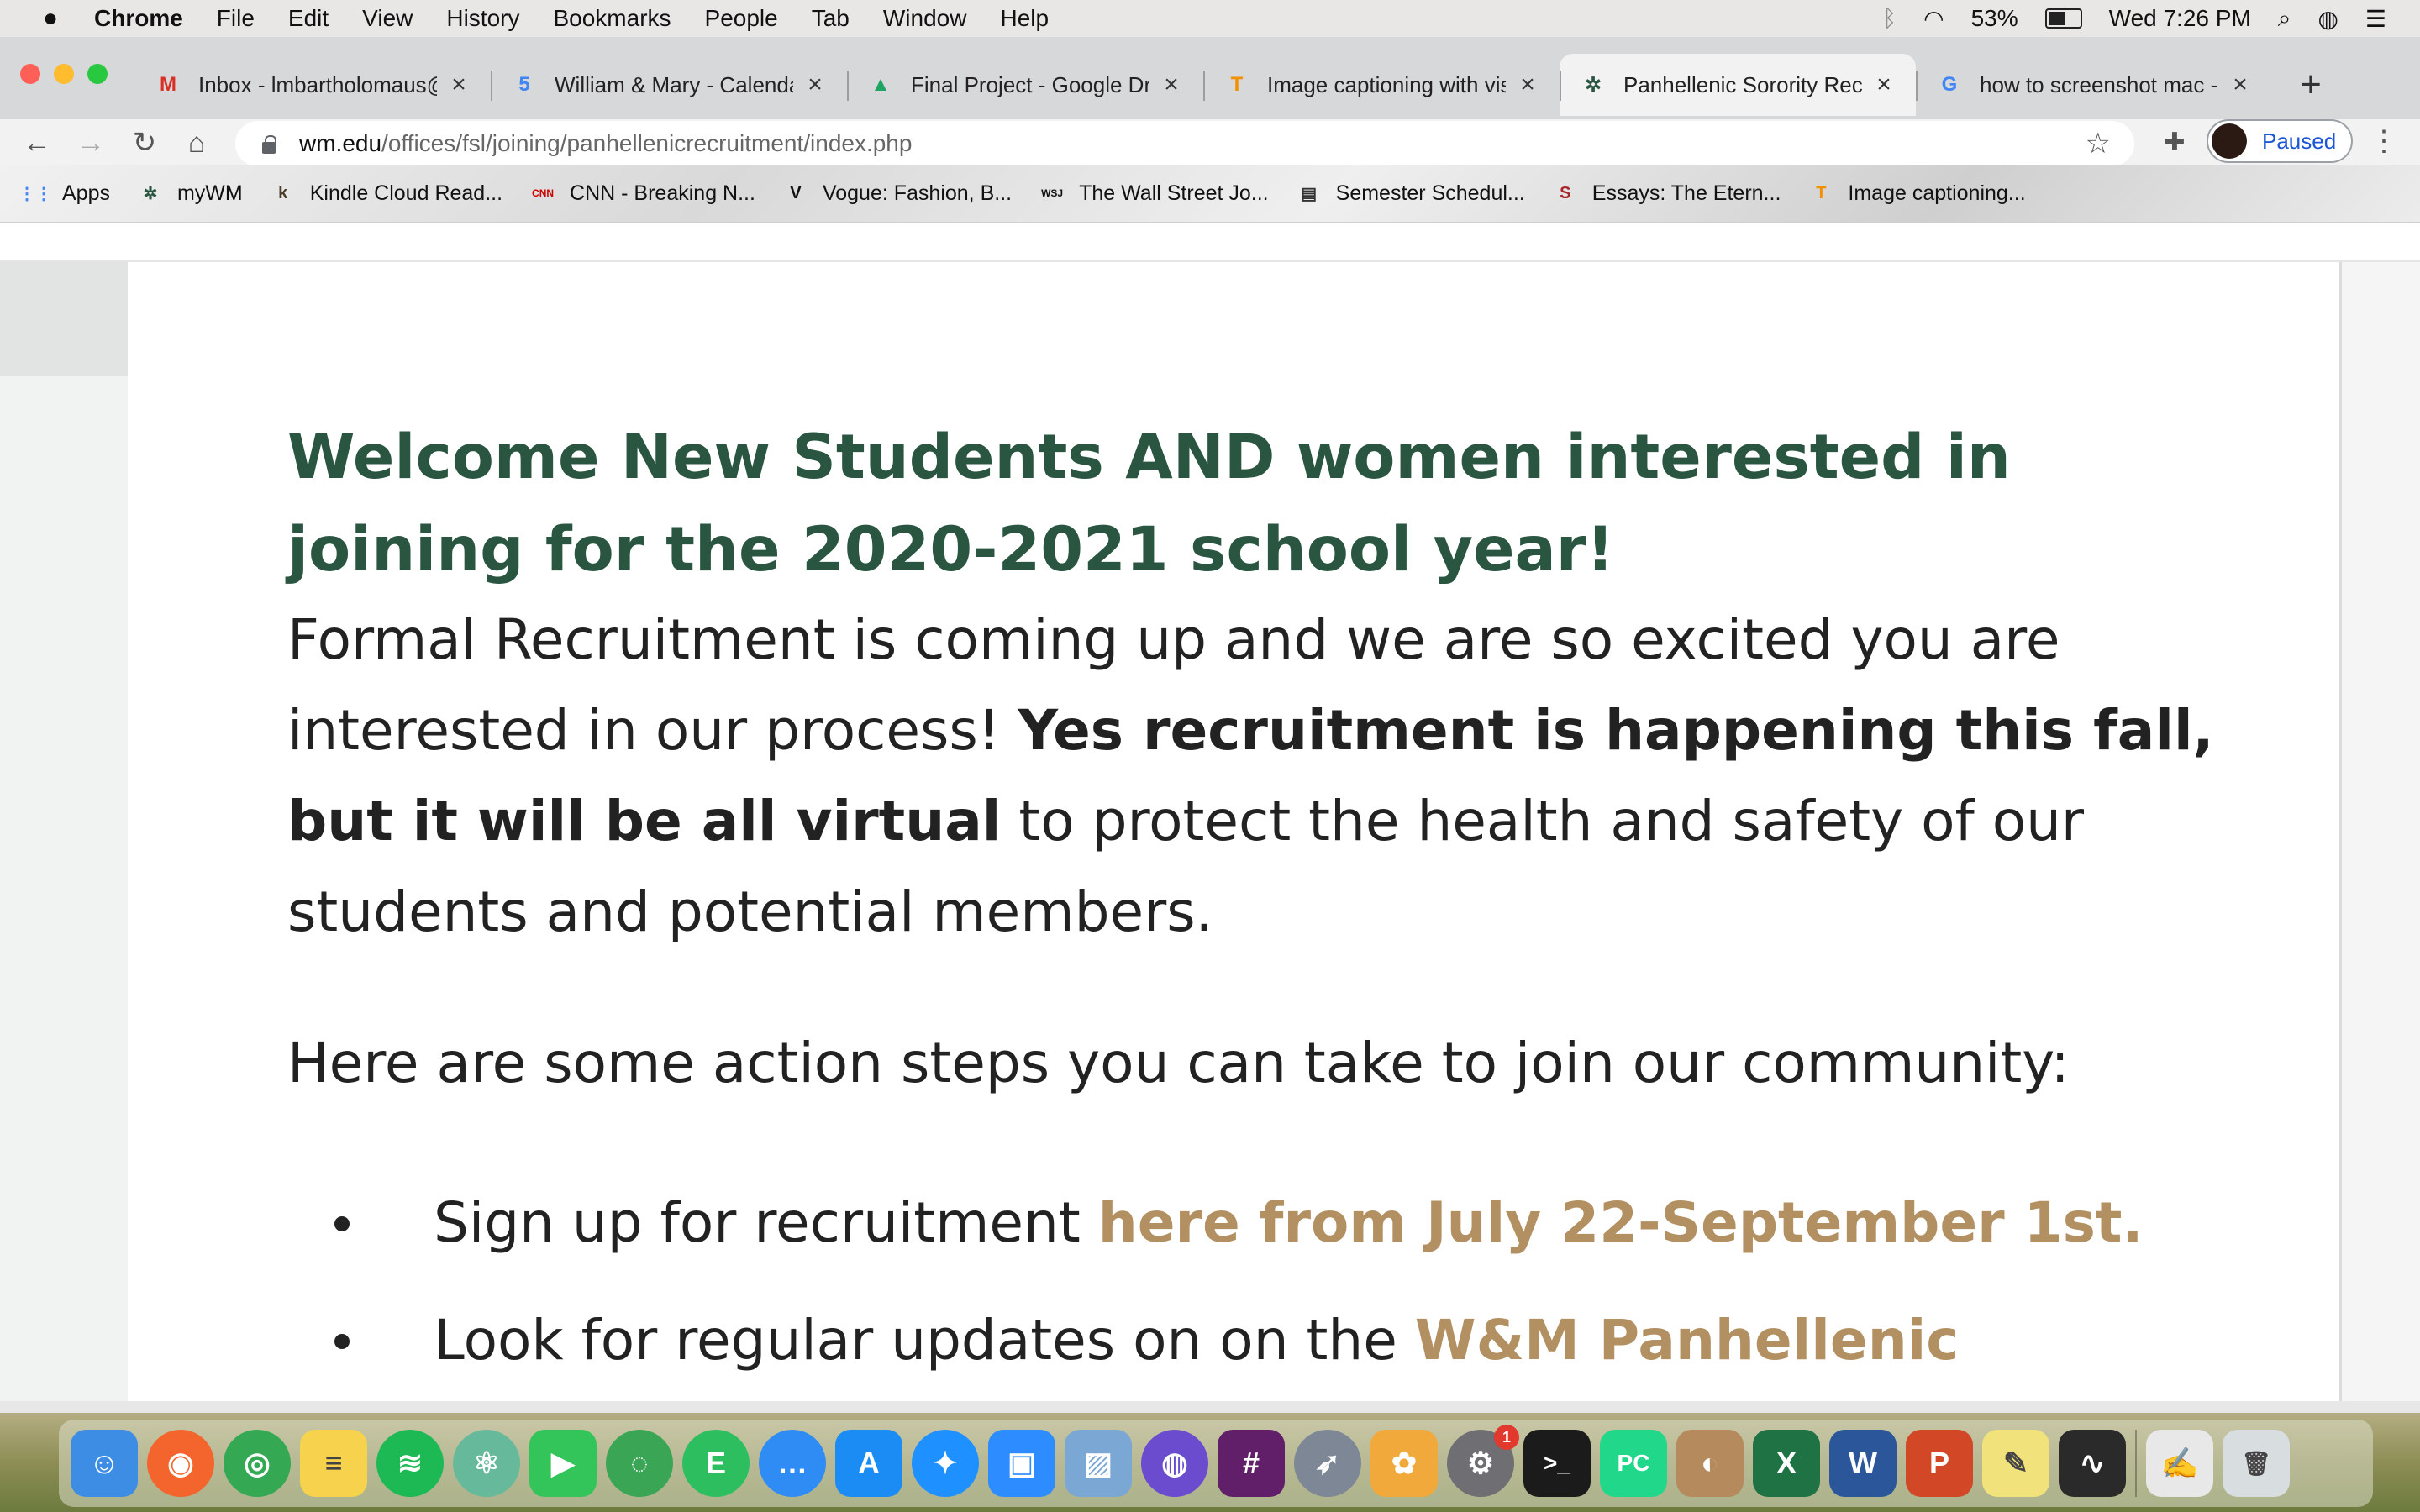 The width and height of the screenshot is (2420, 1512). Describe the element at coordinates (1863, 1463) in the screenshot. I see `word-icon: W` at that location.